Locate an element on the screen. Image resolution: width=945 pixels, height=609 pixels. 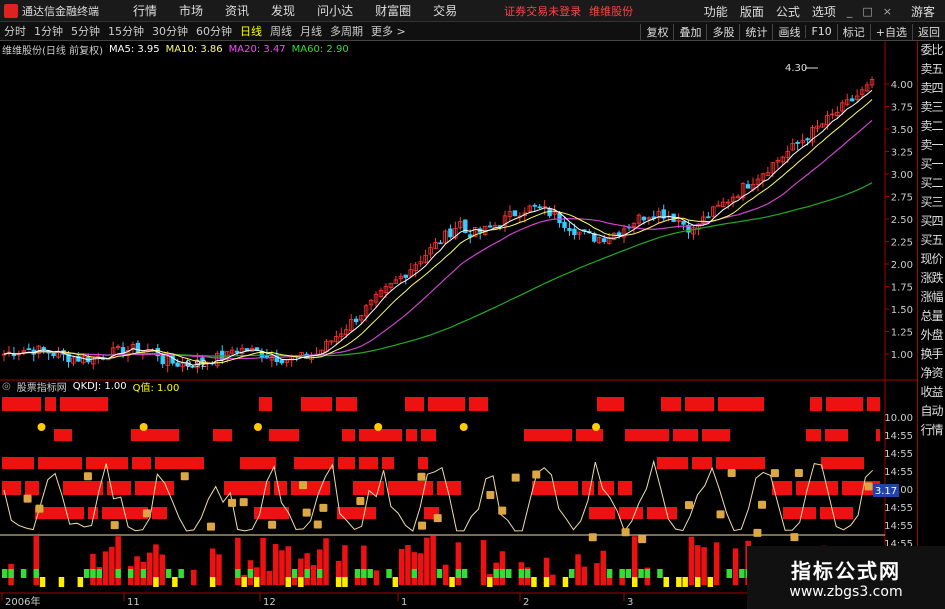
chart-tool-button: 返回 is located at coordinates (928, 31).